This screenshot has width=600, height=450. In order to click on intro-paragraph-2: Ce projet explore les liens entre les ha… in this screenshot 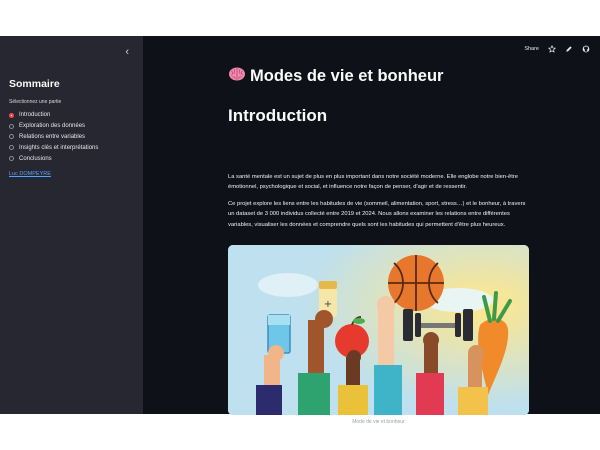, I will do `click(377, 214)`.